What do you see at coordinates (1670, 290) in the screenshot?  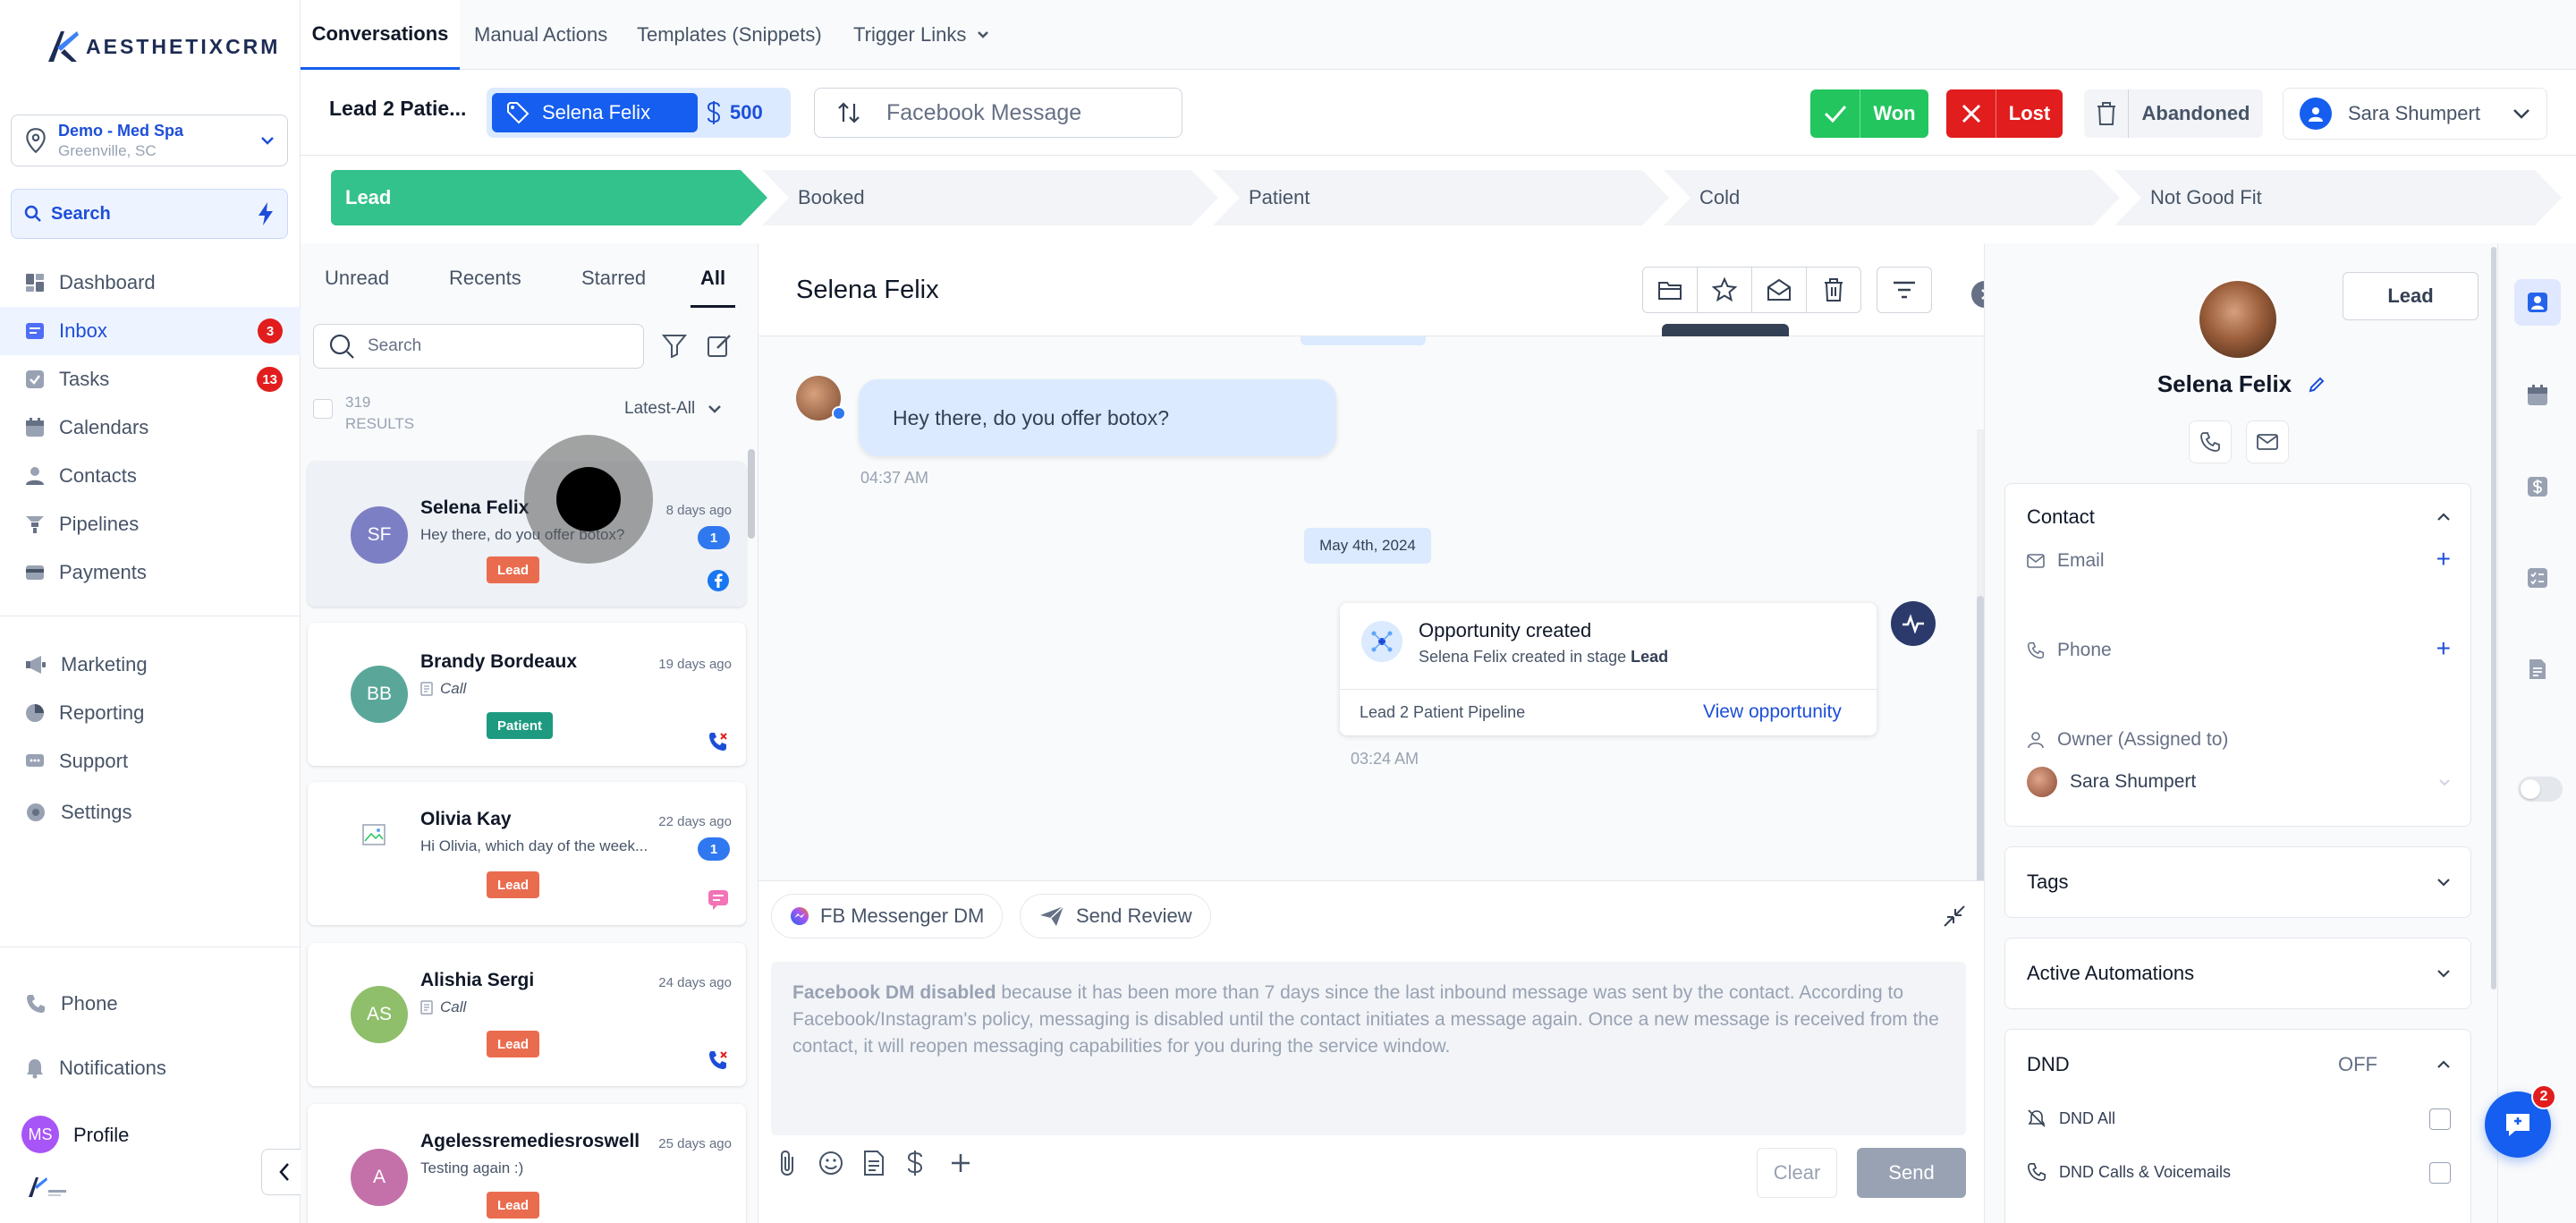 I see `move-to-folder-button` at bounding box center [1670, 290].